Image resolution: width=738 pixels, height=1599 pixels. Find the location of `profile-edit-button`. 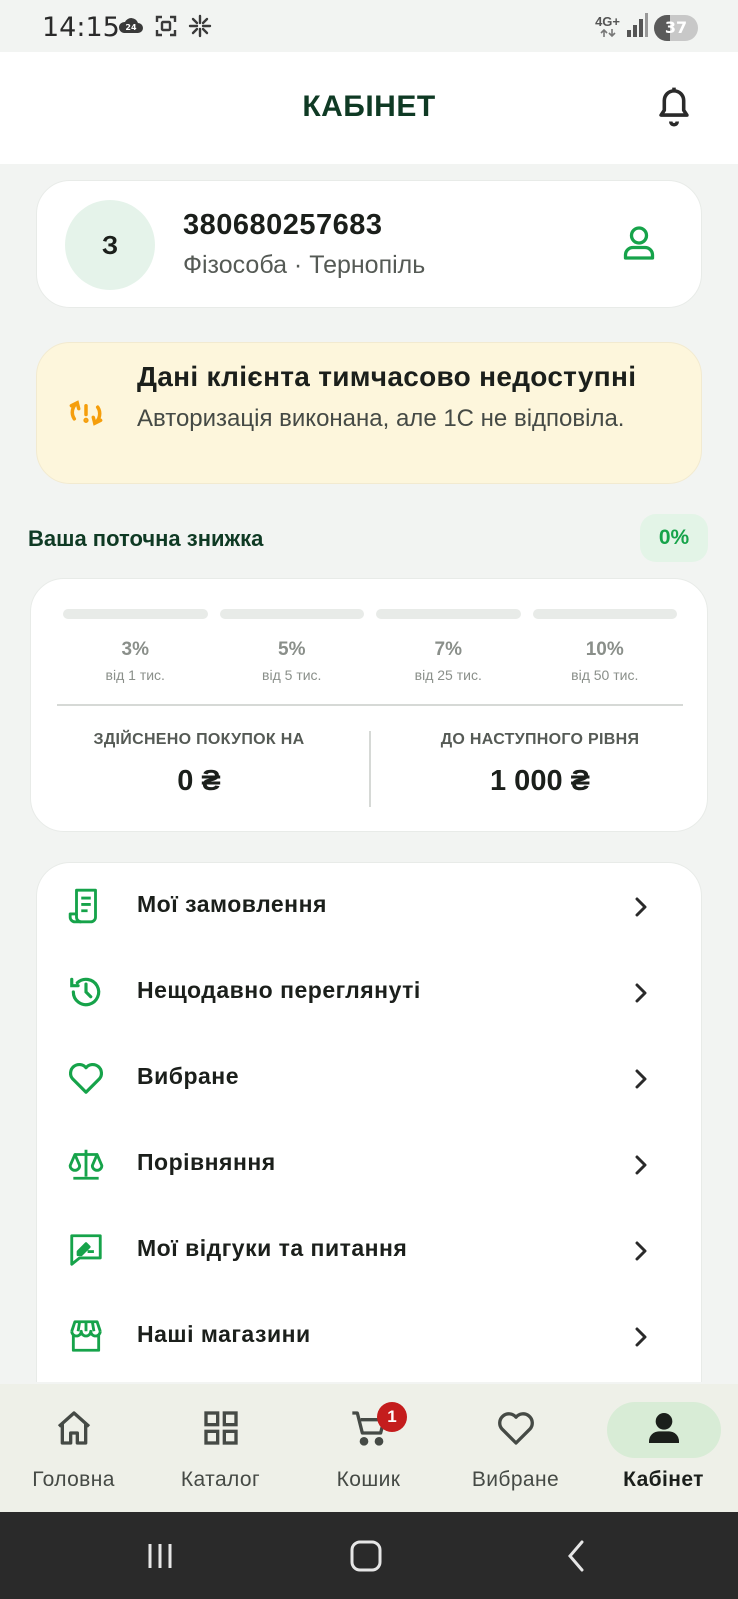

profile-edit-button is located at coordinates (639, 243).